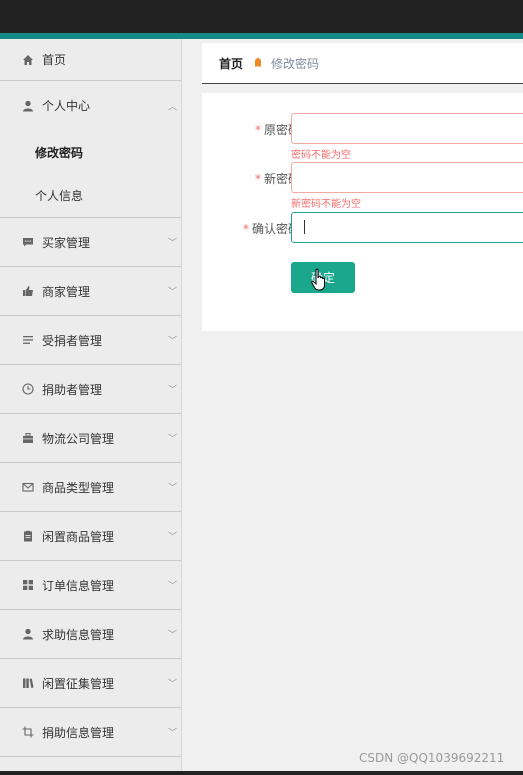 This screenshot has height=775, width=523. What do you see at coordinates (28, 340) in the screenshot?
I see `list-icon` at bounding box center [28, 340].